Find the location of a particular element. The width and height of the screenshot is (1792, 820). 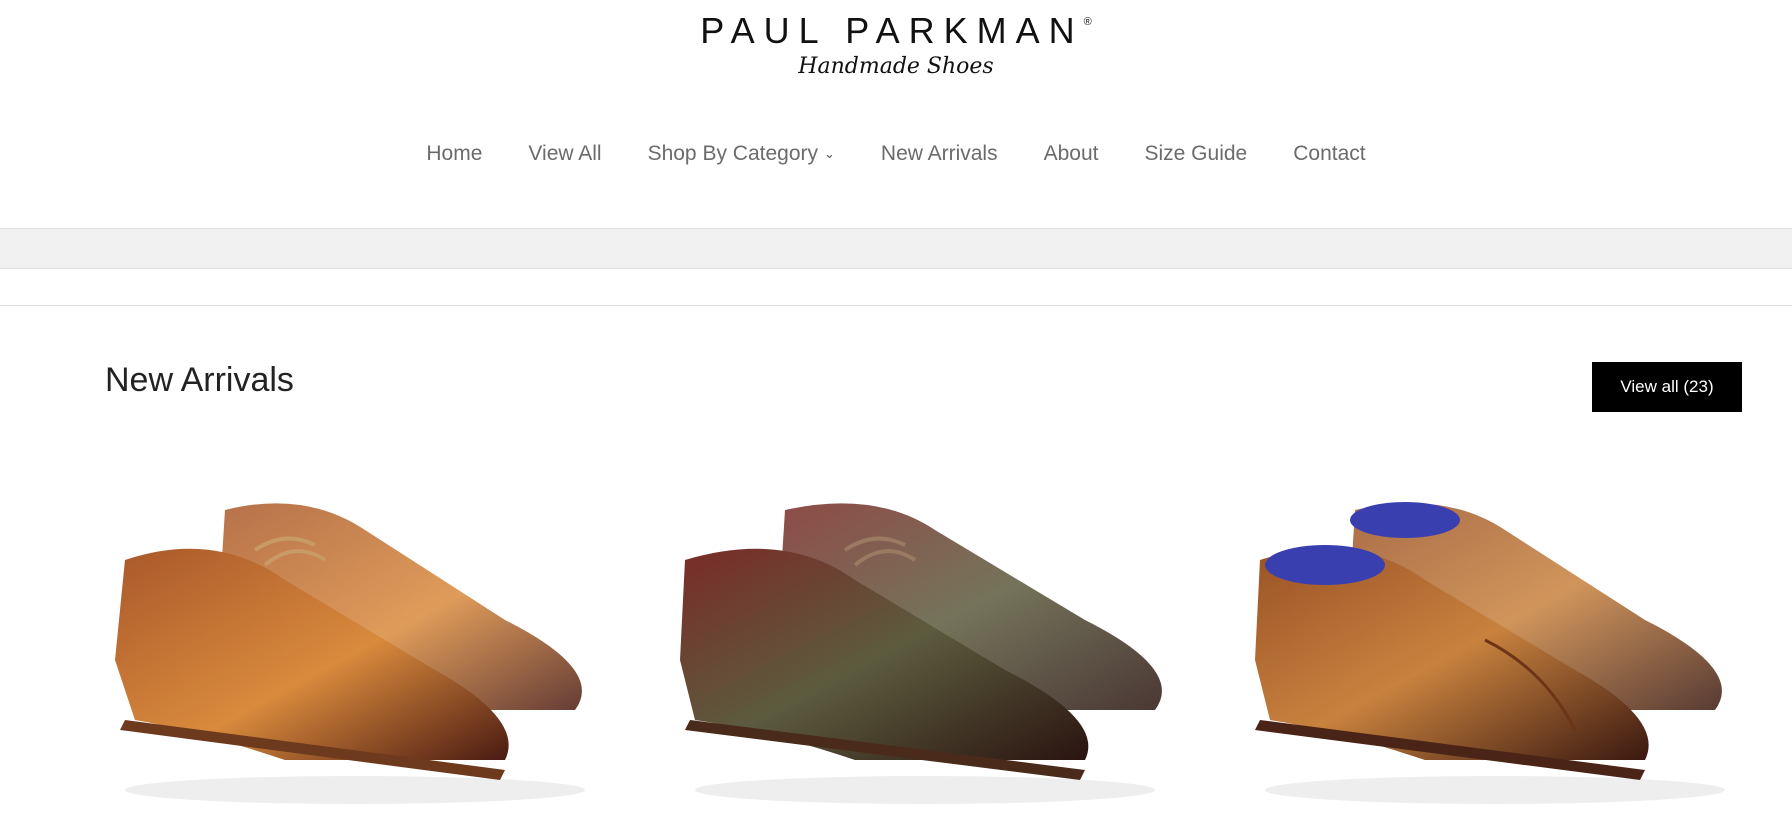

nav-shop-by-category: Shop By Category ⌄ is located at coordinates (741, 154).